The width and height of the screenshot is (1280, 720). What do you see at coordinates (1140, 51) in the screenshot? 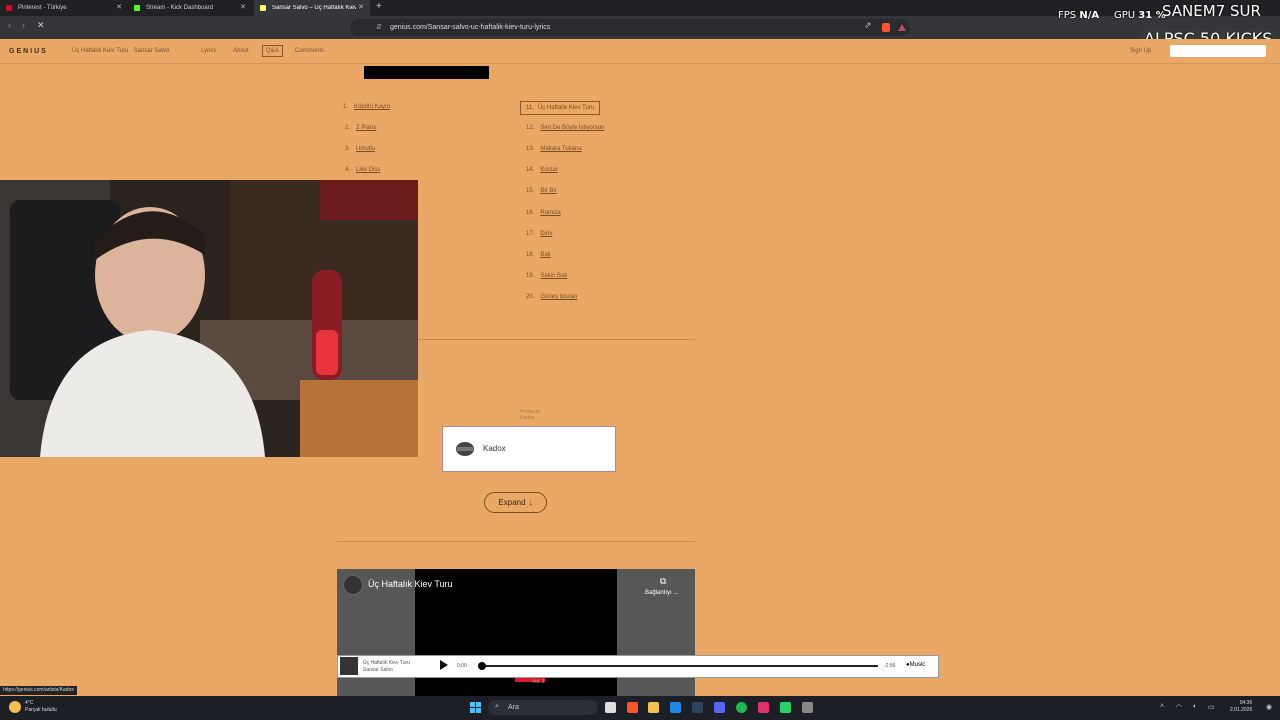
I see `signup-link: Sign Up` at bounding box center [1140, 51].